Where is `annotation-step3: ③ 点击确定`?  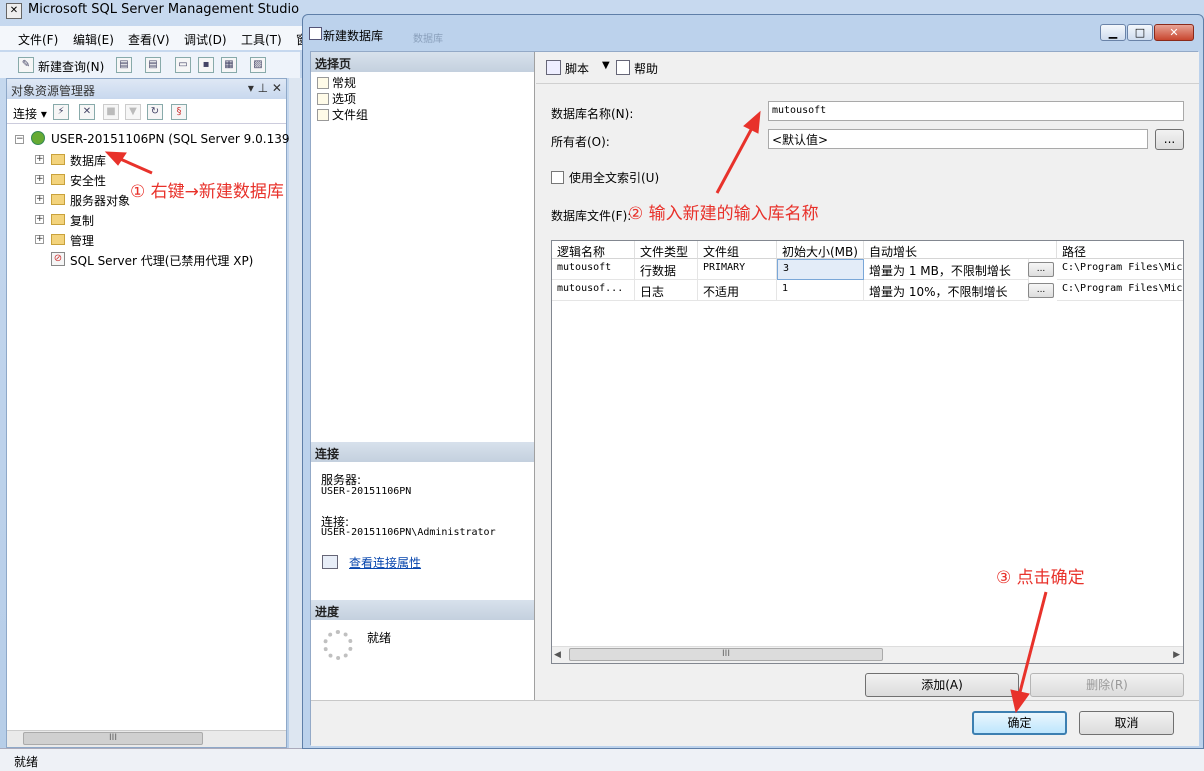 annotation-step3: ③ 点击确定 is located at coordinates (1040, 578).